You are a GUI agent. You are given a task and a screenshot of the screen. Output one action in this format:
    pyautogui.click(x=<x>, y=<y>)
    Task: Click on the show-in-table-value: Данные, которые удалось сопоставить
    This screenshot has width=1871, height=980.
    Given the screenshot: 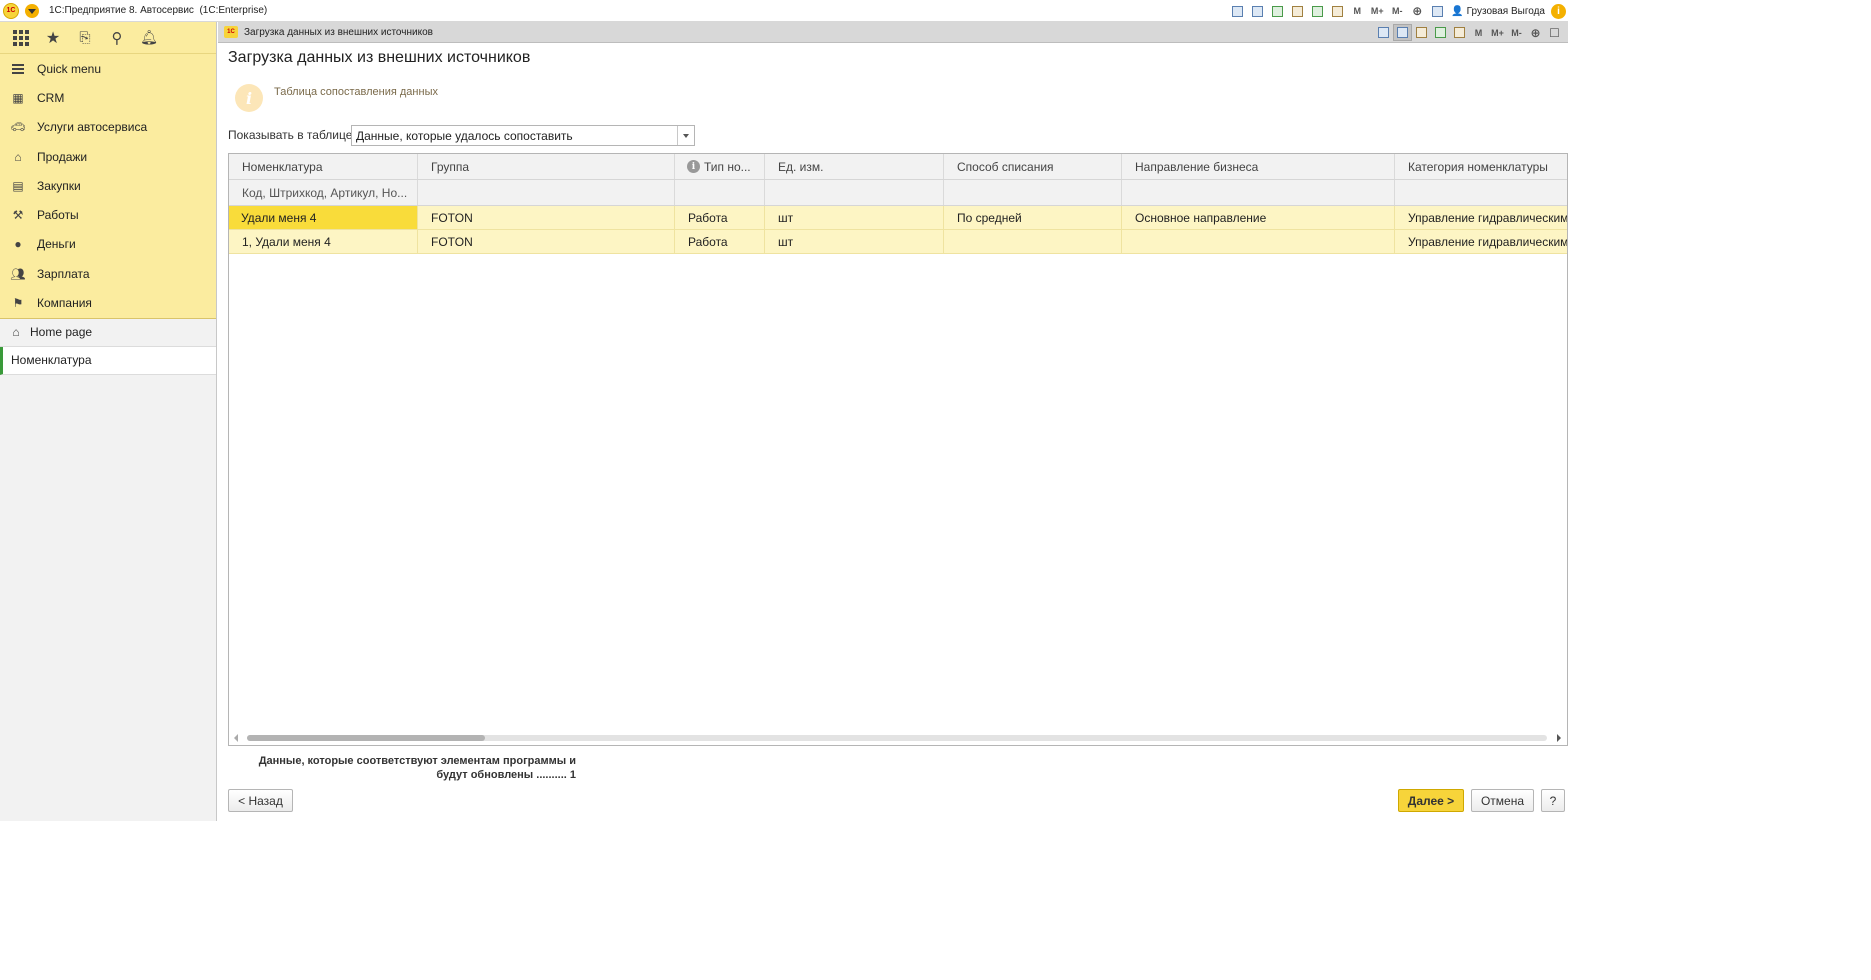 What is the action you would take?
    pyautogui.click(x=464, y=135)
    